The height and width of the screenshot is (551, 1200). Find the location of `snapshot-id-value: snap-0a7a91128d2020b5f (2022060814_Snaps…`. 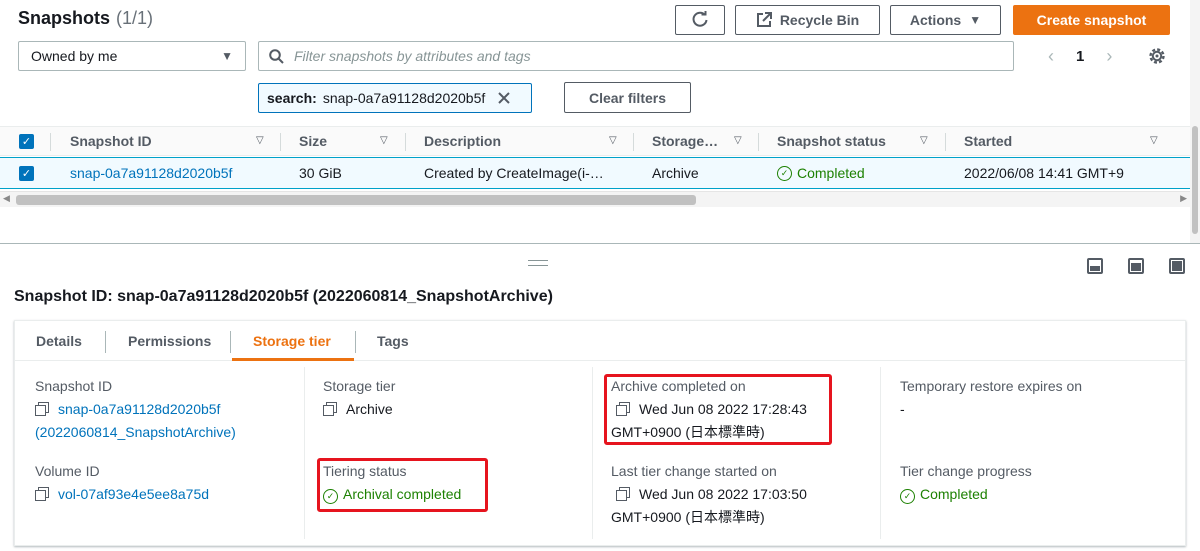

snapshot-id-value: snap-0a7a91128d2020b5f (2022060814_Snaps… is located at coordinates (135, 421).